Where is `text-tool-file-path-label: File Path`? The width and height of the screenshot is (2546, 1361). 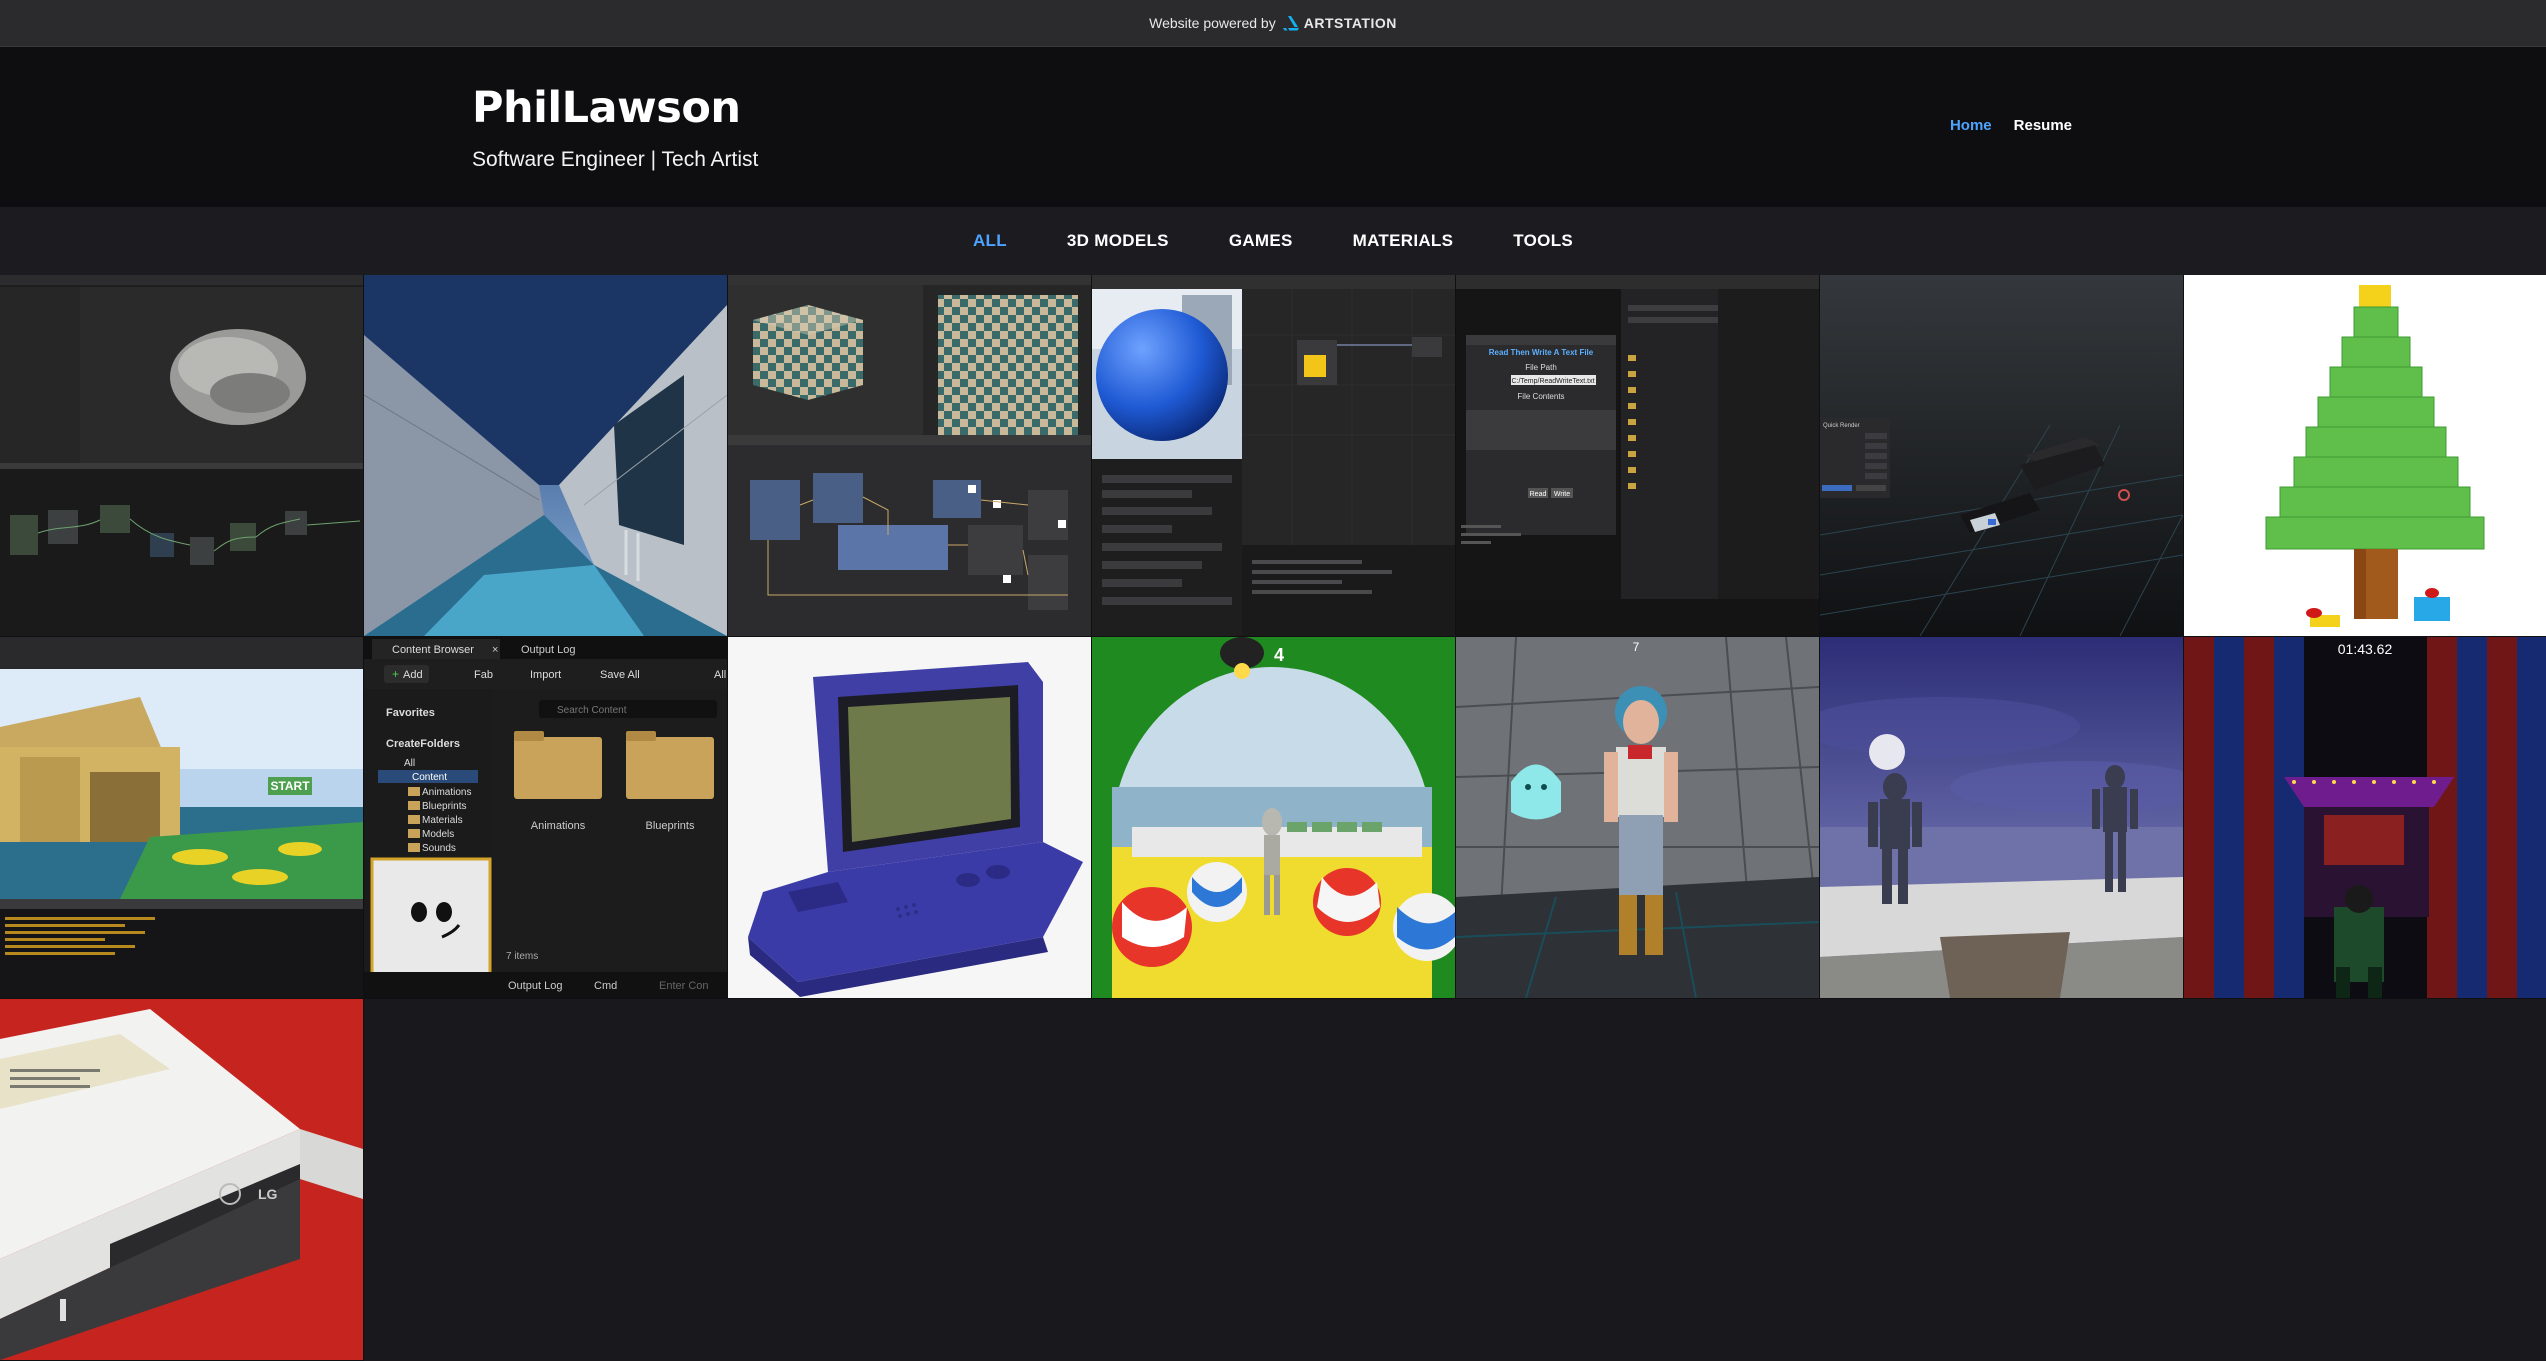
text-tool-file-path-label: File Path is located at coordinates (1541, 367).